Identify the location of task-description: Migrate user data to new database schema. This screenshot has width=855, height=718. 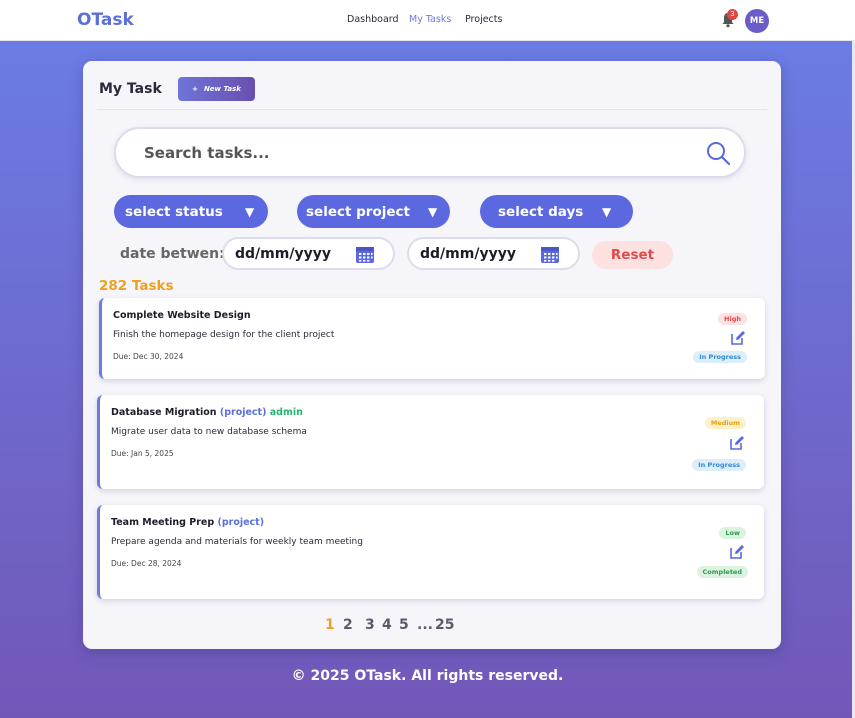
(209, 432).